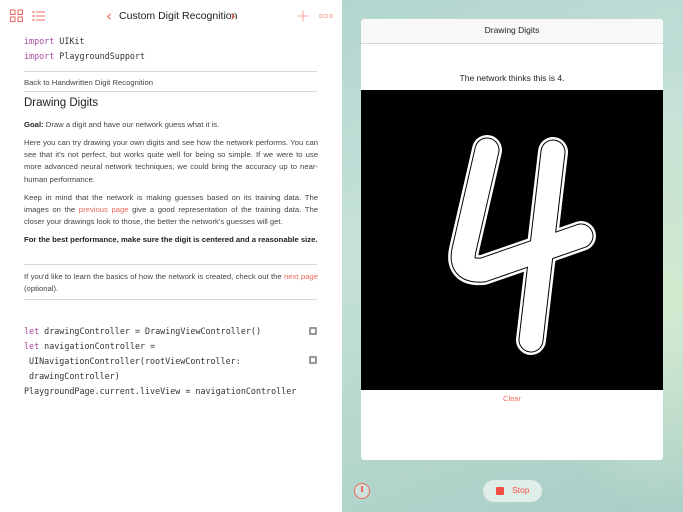  What do you see at coordinates (500, 491) in the screenshot?
I see `stop-icon` at bounding box center [500, 491].